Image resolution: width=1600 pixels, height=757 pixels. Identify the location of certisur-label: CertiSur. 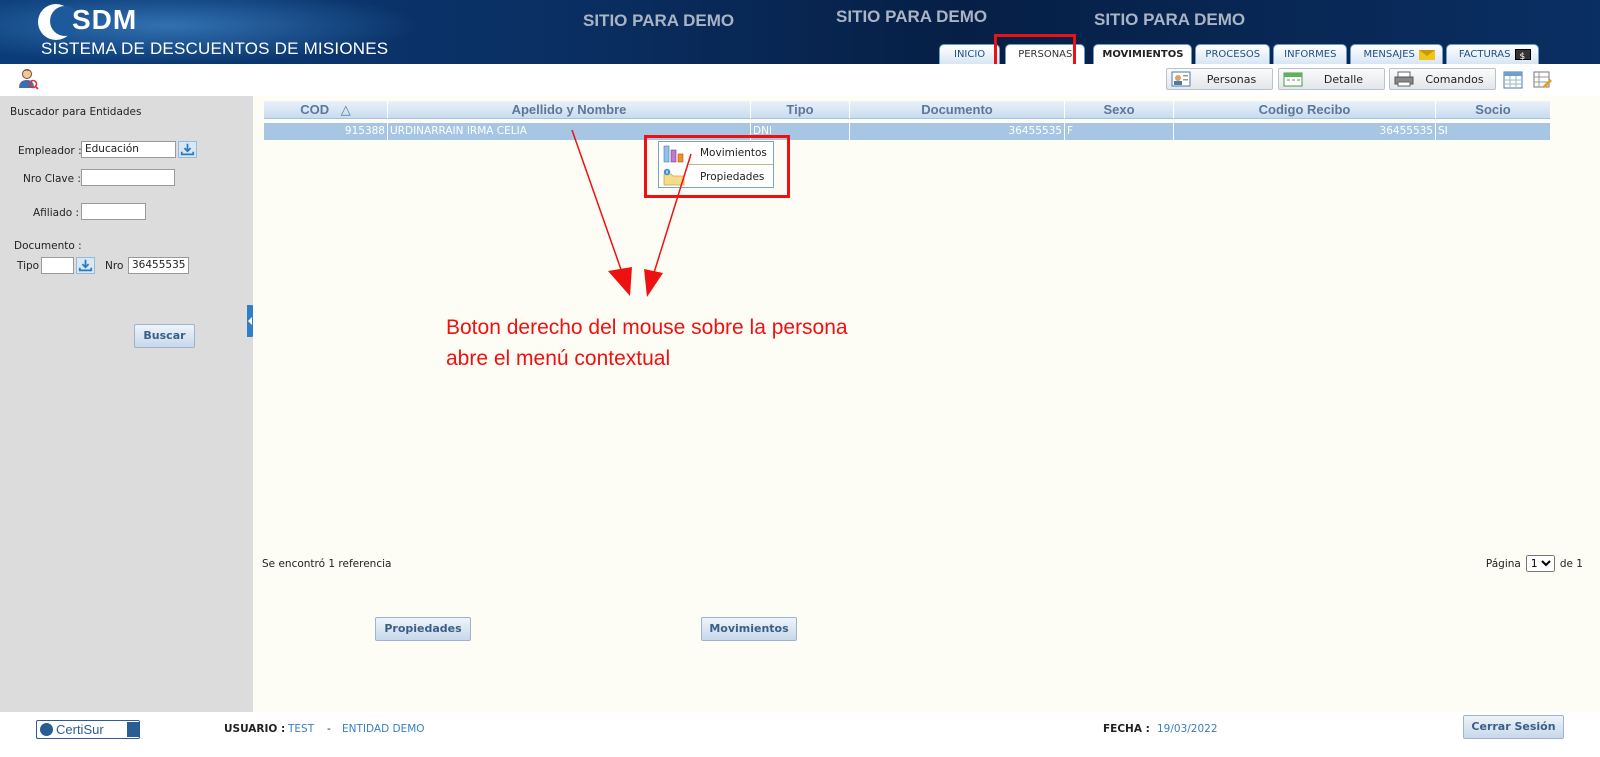
(80, 729).